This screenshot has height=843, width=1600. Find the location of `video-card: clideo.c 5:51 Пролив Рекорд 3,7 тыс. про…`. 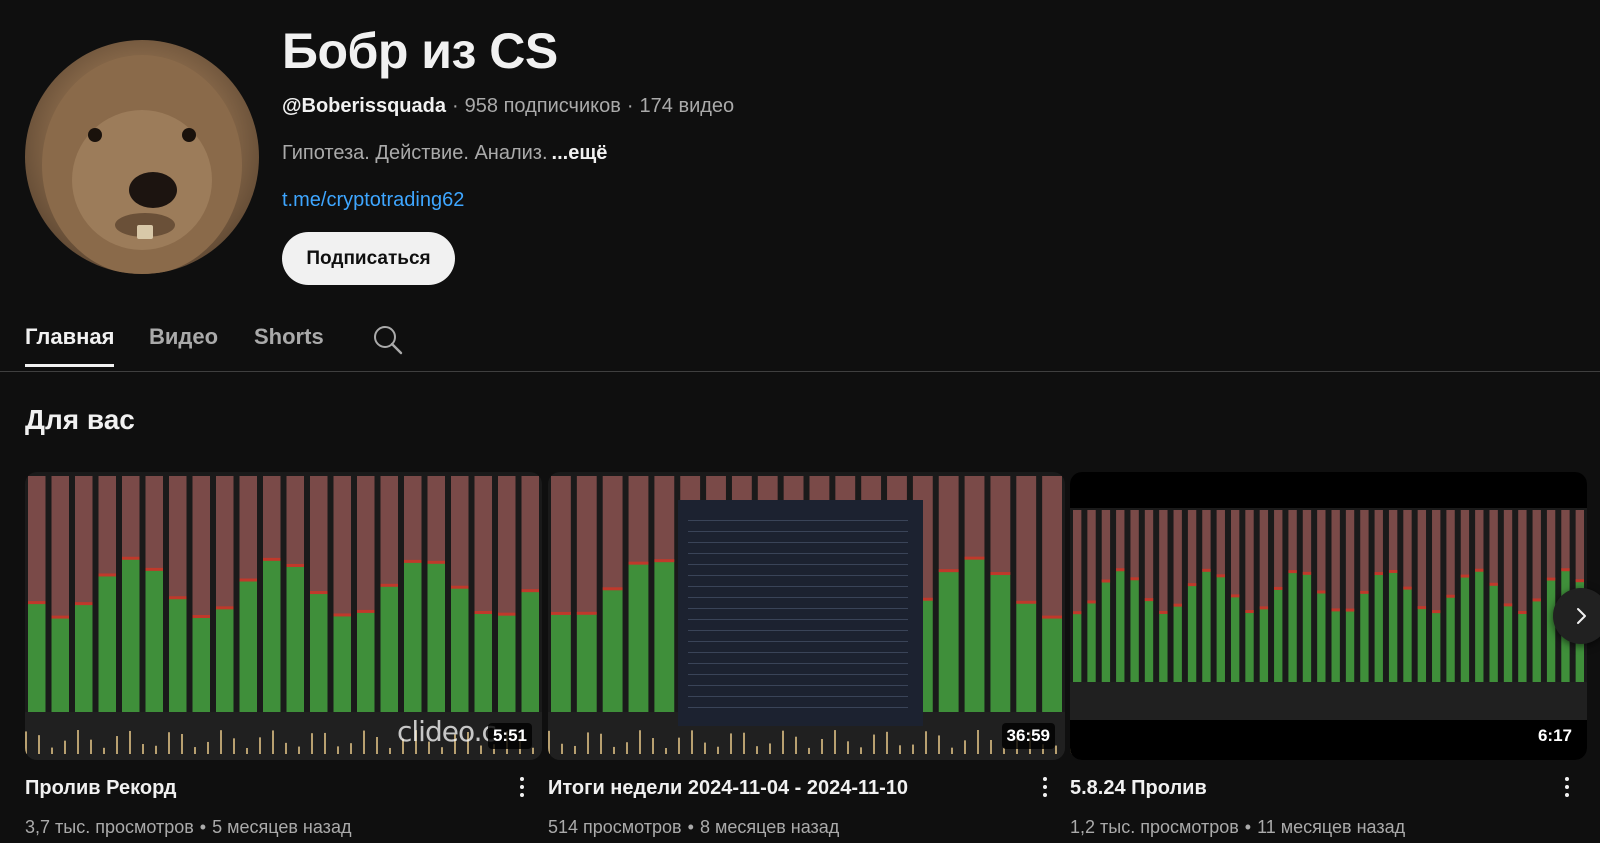

video-card: clideo.c 5:51 Пролив Рекорд 3,7 тыс. про… is located at coordinates (283, 657).